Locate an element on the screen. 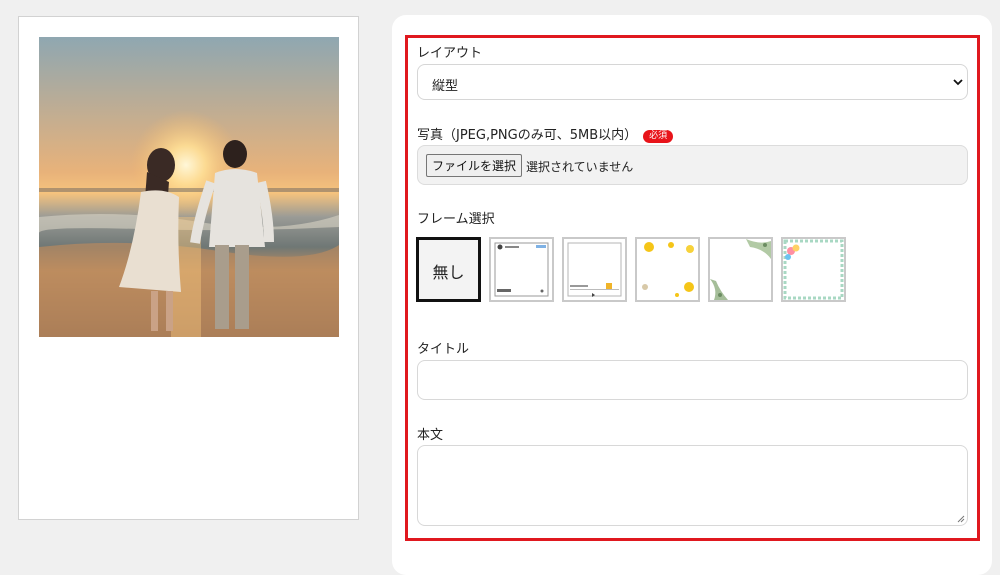 Image resolution: width=1000 pixels, height=575 pixels. frame-option-leaf is located at coordinates (740, 269).